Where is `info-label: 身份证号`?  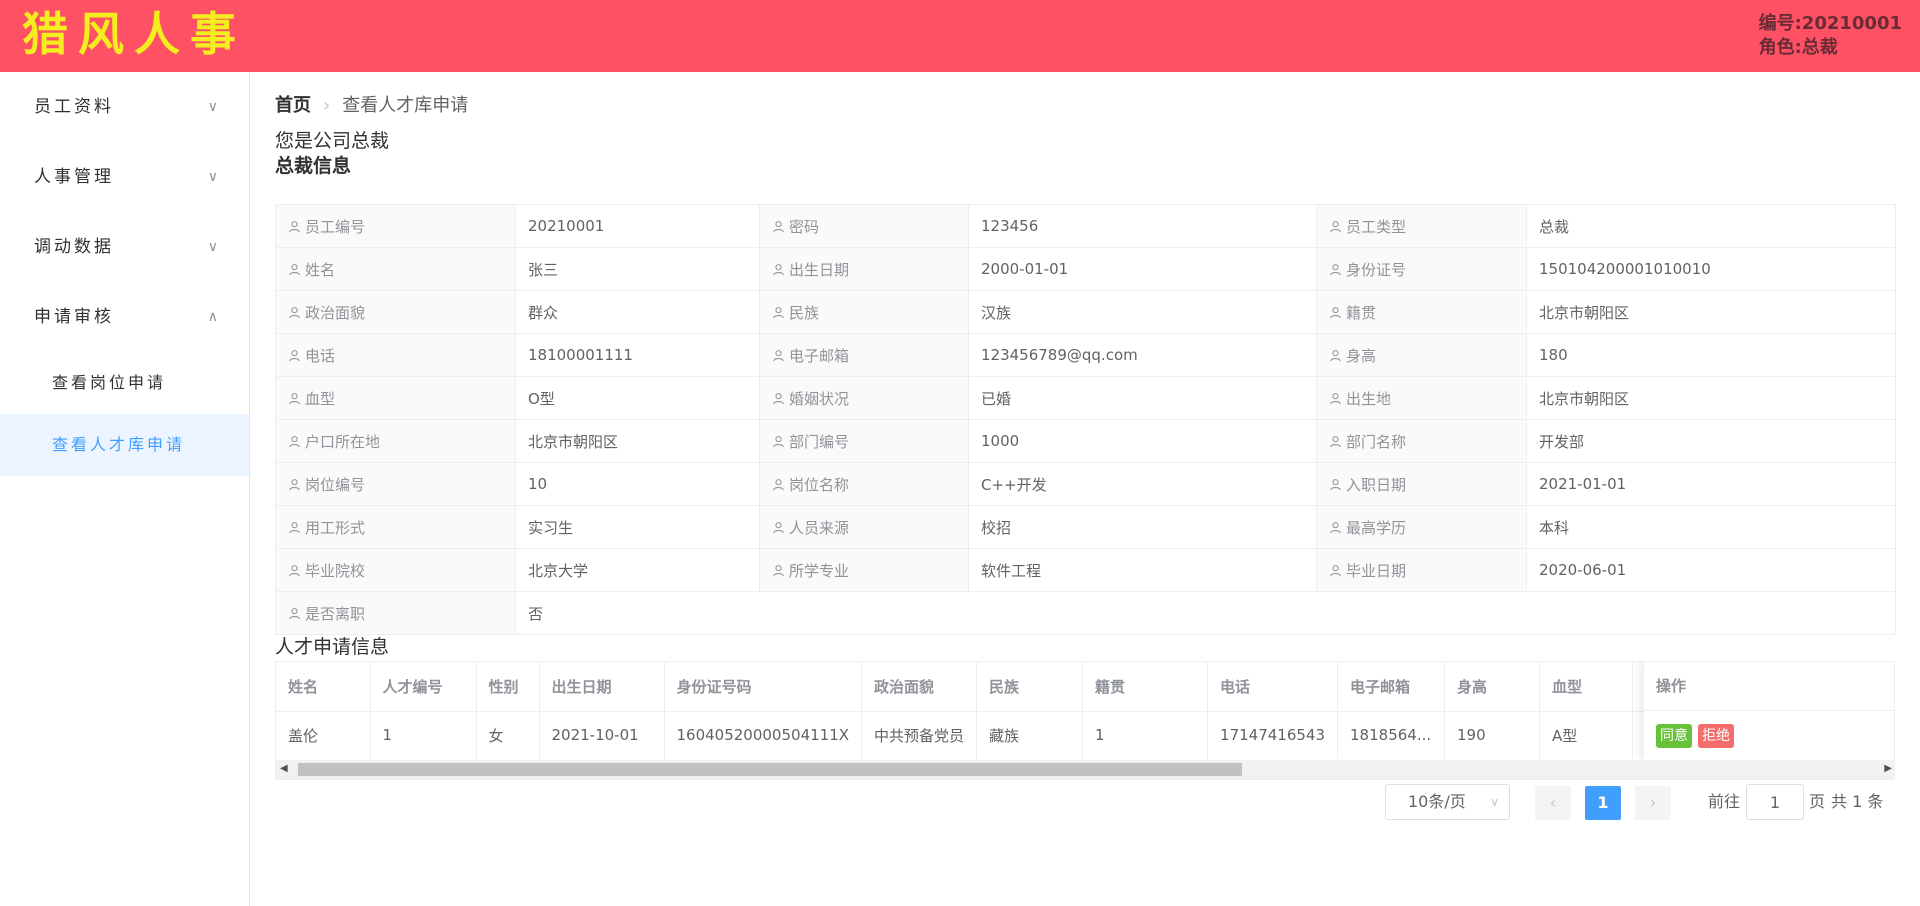 info-label: 身份证号 is located at coordinates (1421, 269).